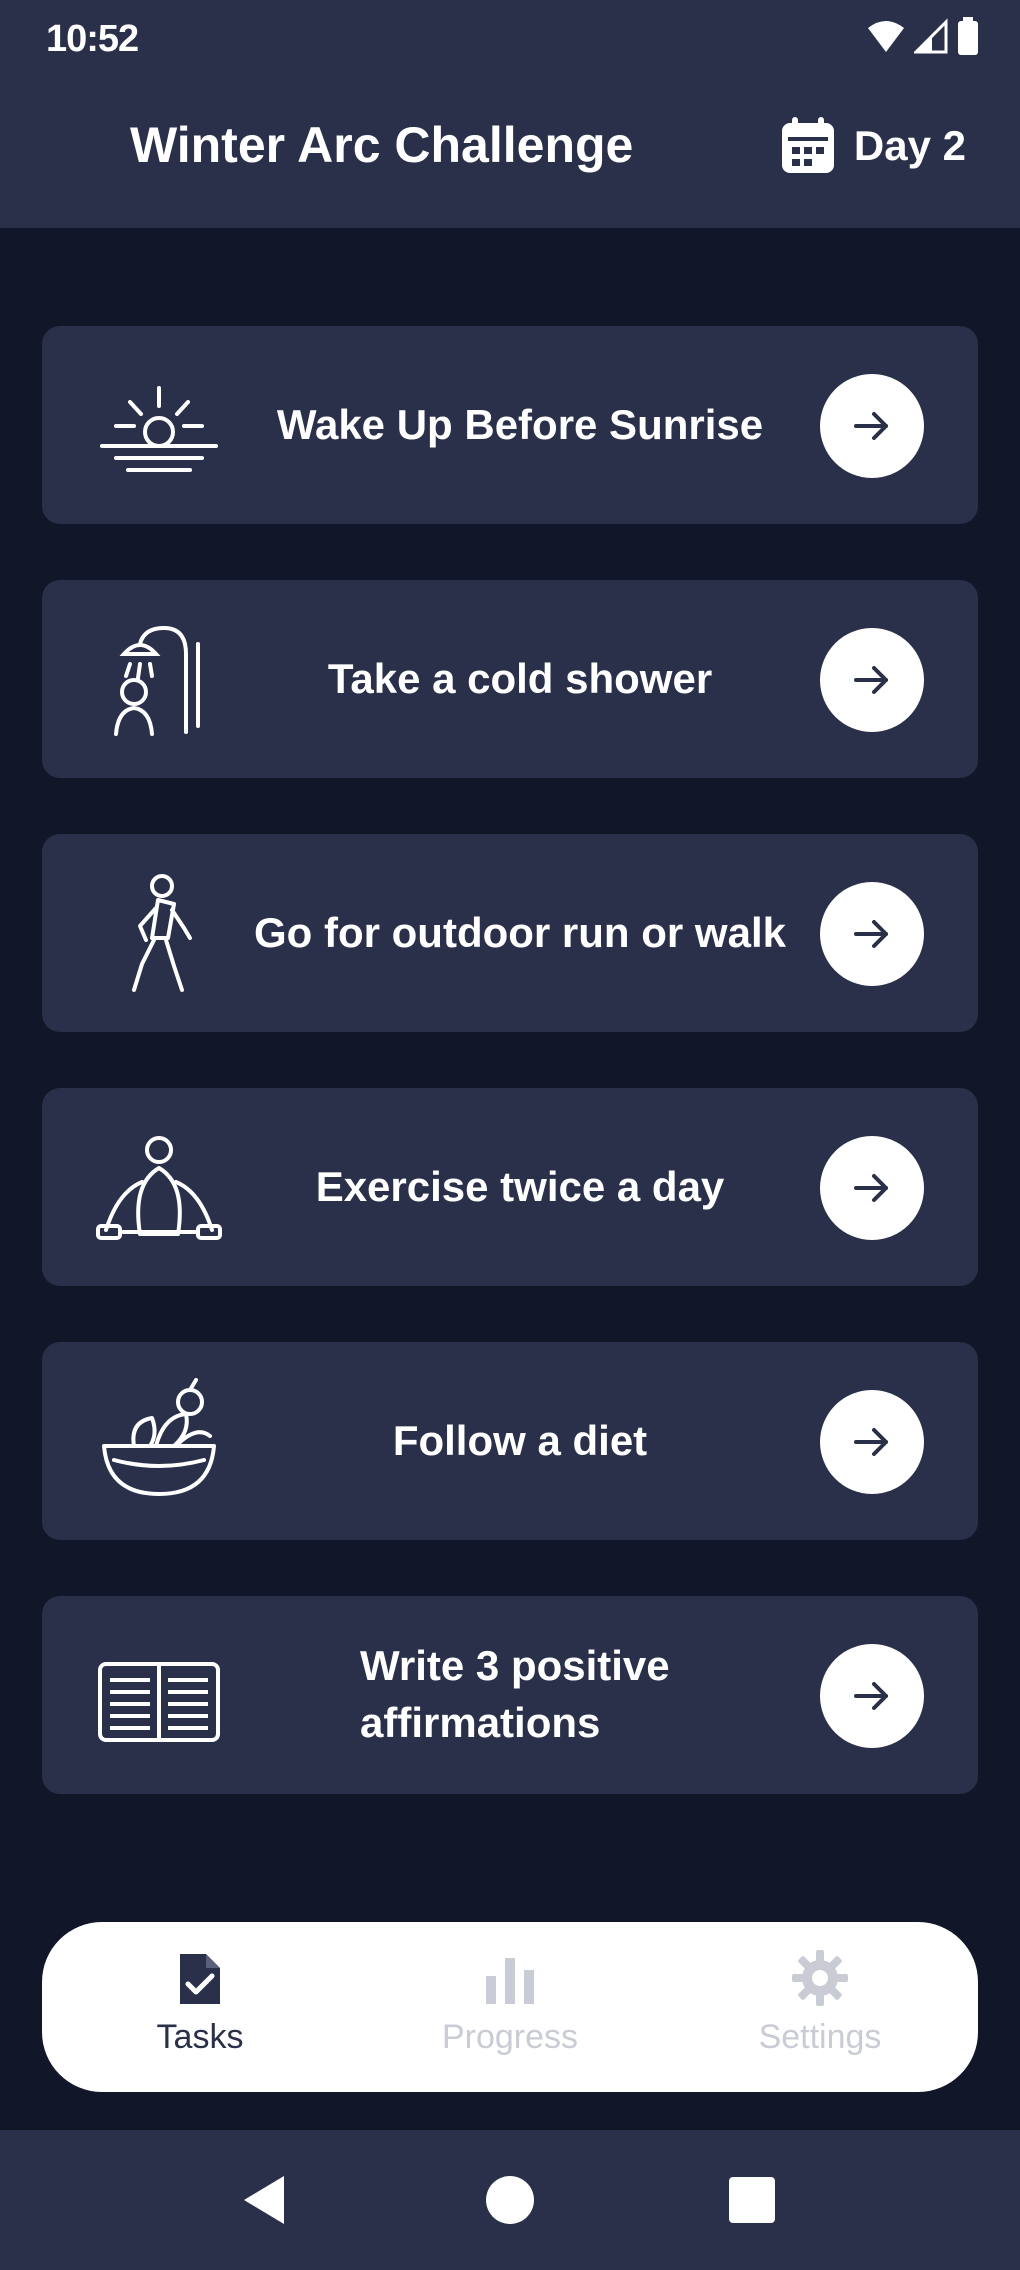 The image size is (1020, 2270). Describe the element at coordinates (157, 680) in the screenshot. I see `shower-icon` at that location.